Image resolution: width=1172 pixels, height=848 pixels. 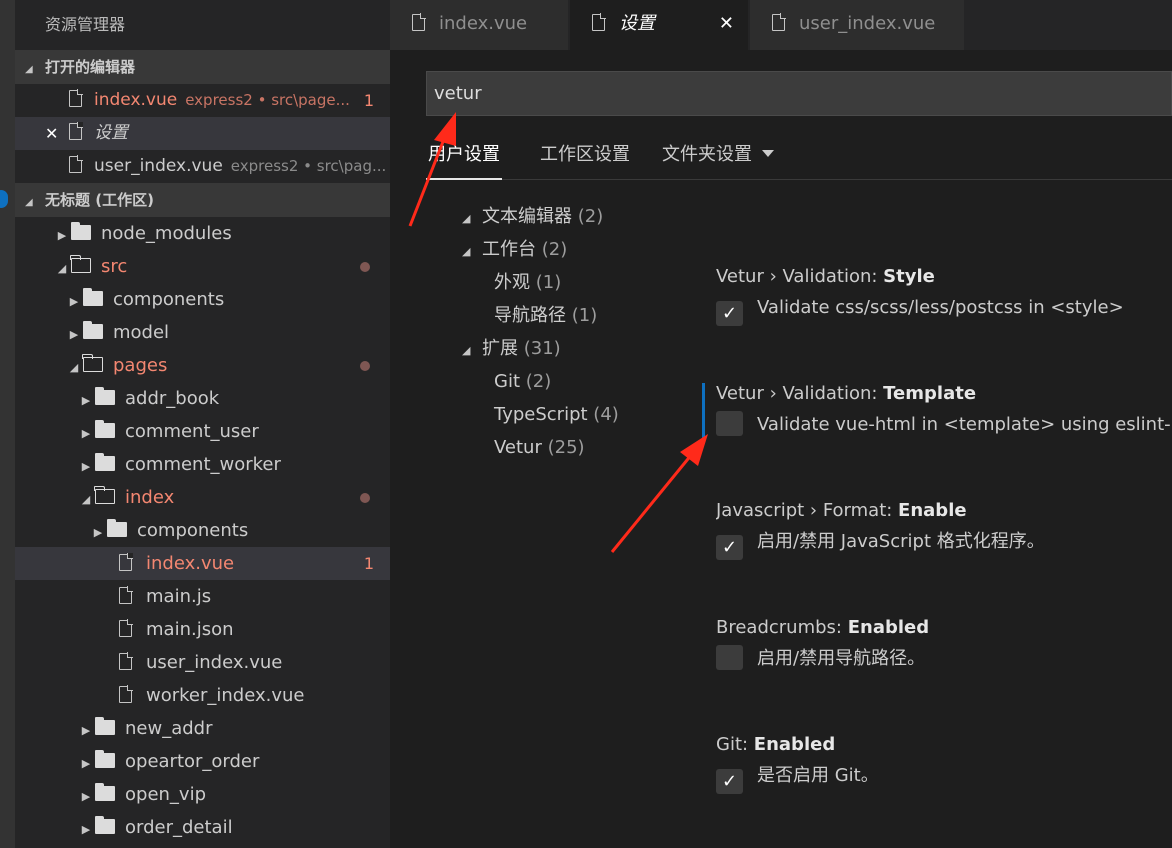 I want to click on tree-item-label: opeartor_order, so click(x=192, y=761).